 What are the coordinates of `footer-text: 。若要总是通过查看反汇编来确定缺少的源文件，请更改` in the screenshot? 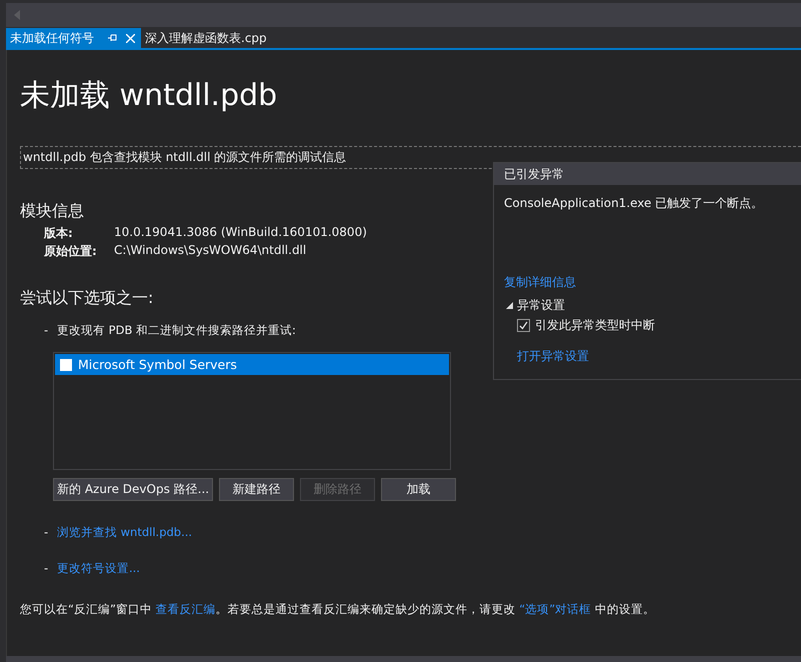 It's located at (366, 609).